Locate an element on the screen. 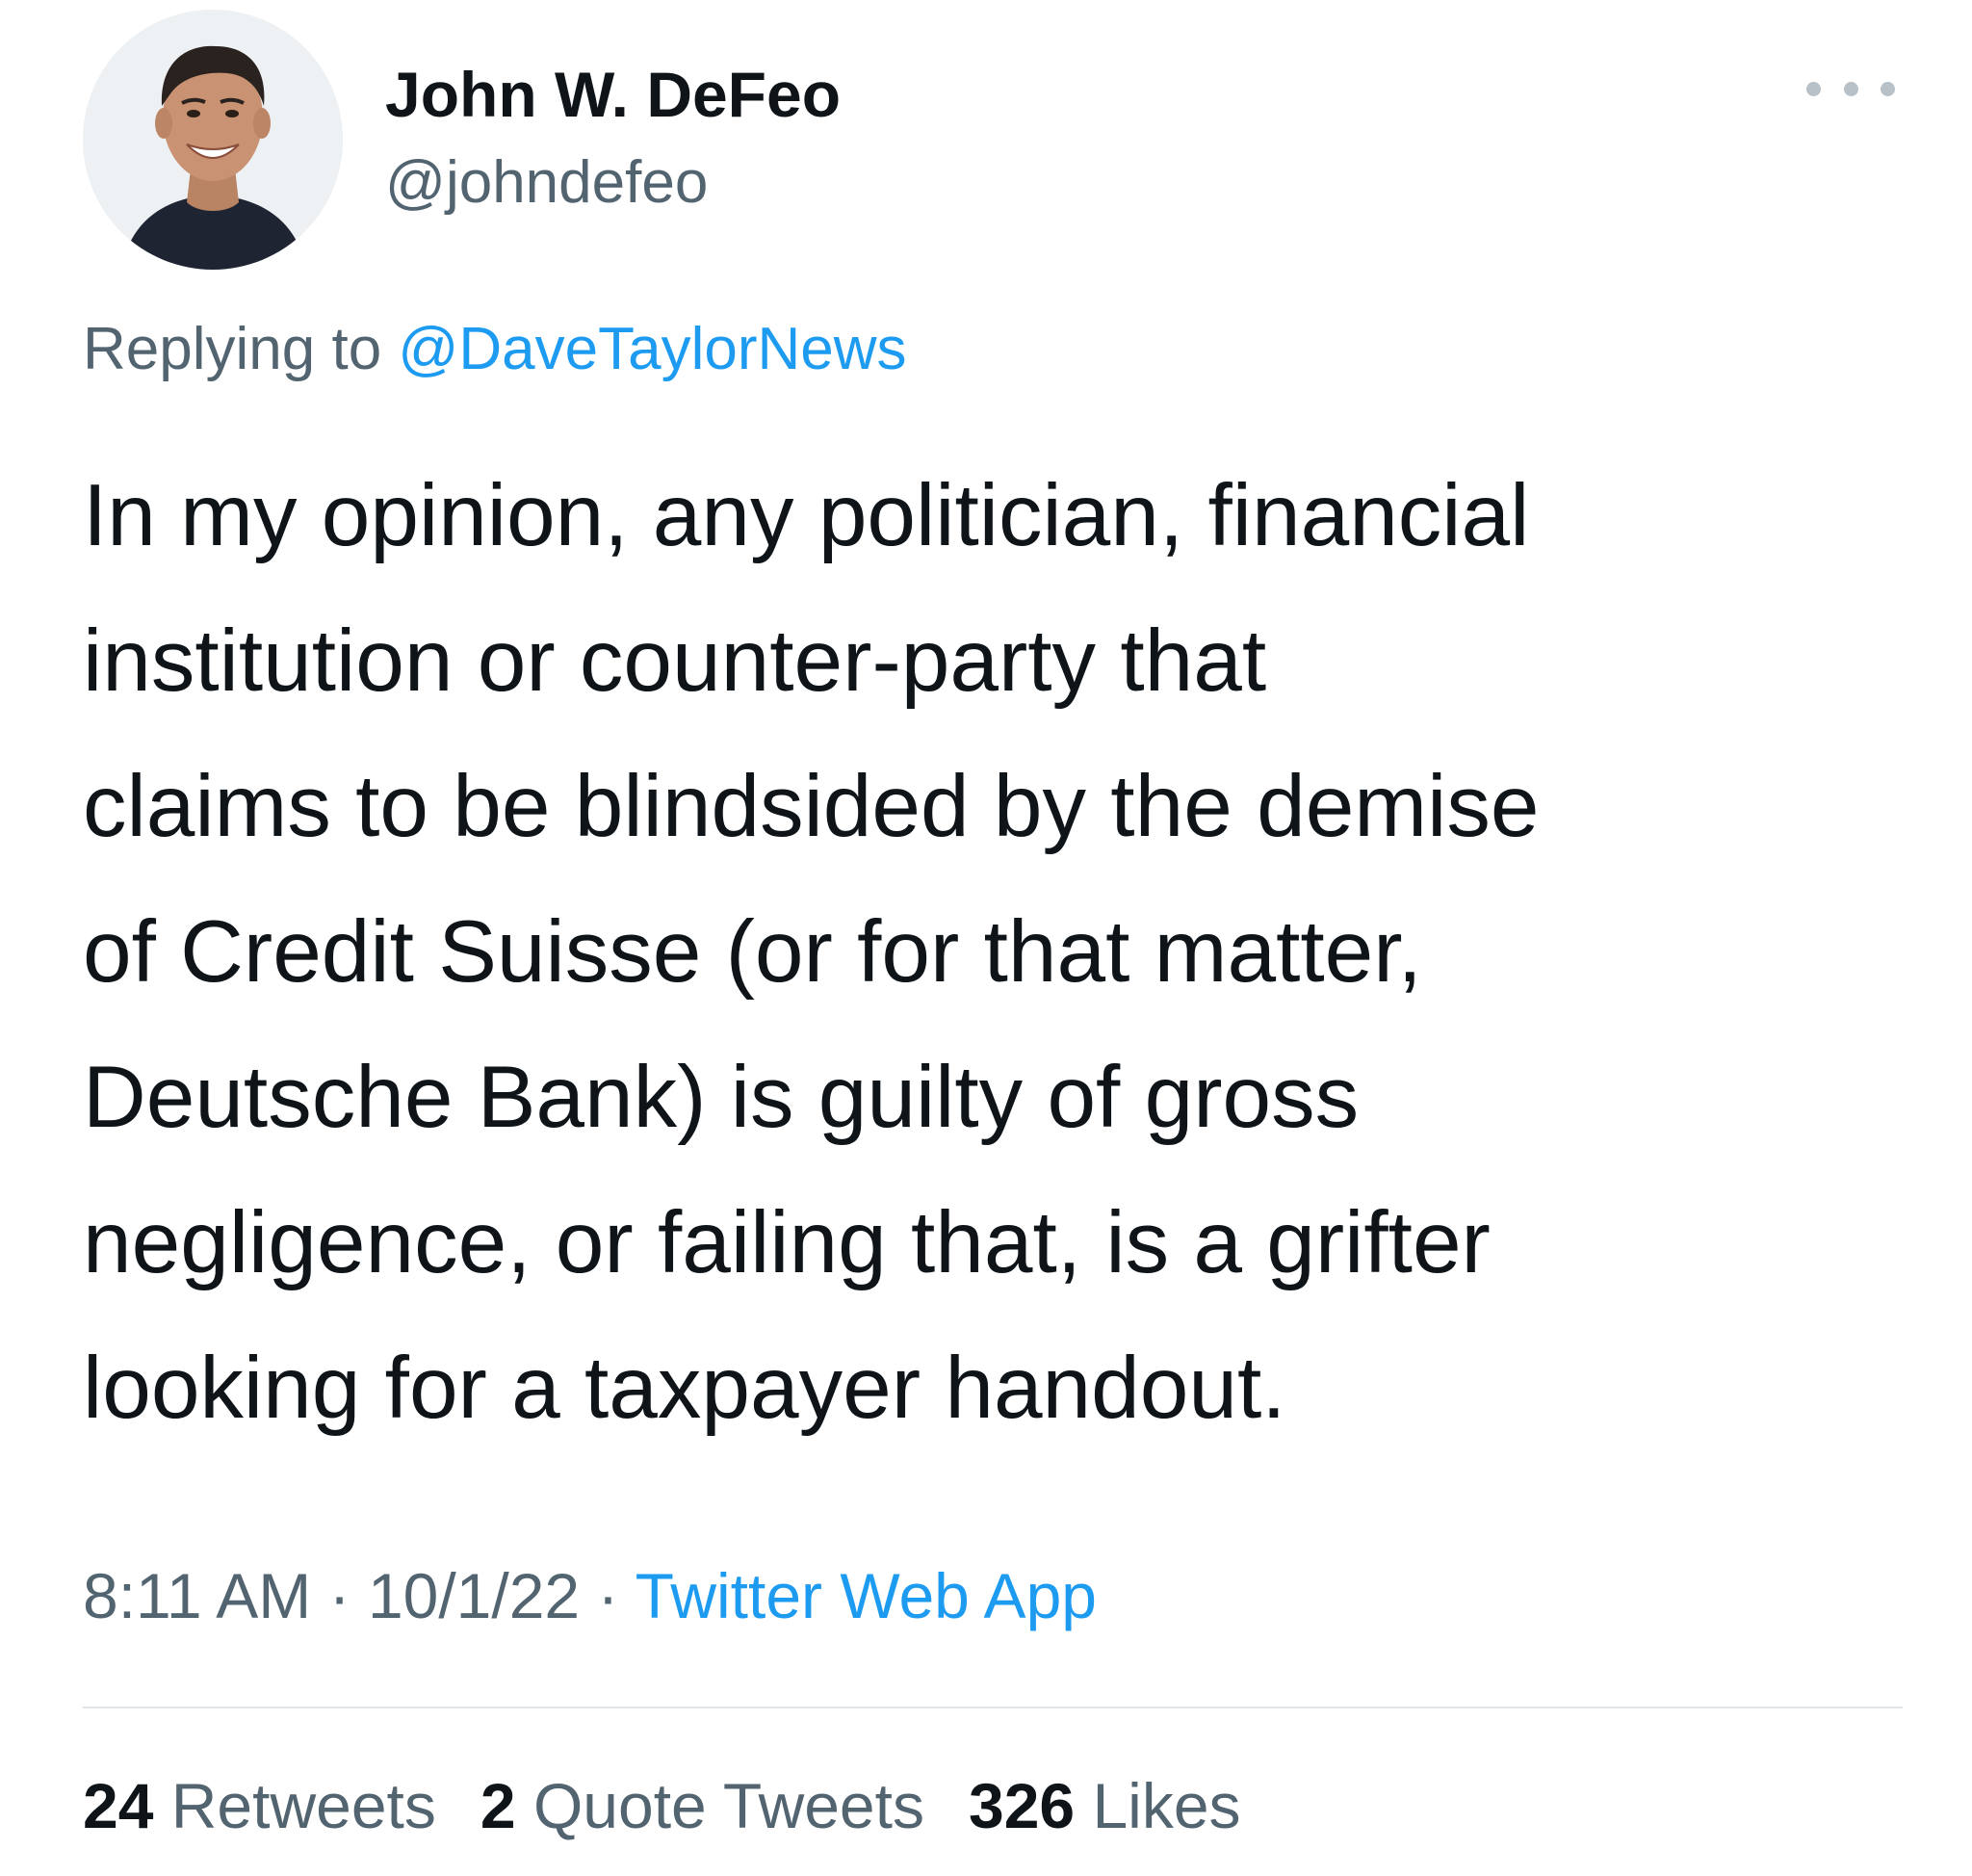 The image size is (1972, 1876). replying-to: Replying to @DaveTaylorNews is located at coordinates (495, 350).